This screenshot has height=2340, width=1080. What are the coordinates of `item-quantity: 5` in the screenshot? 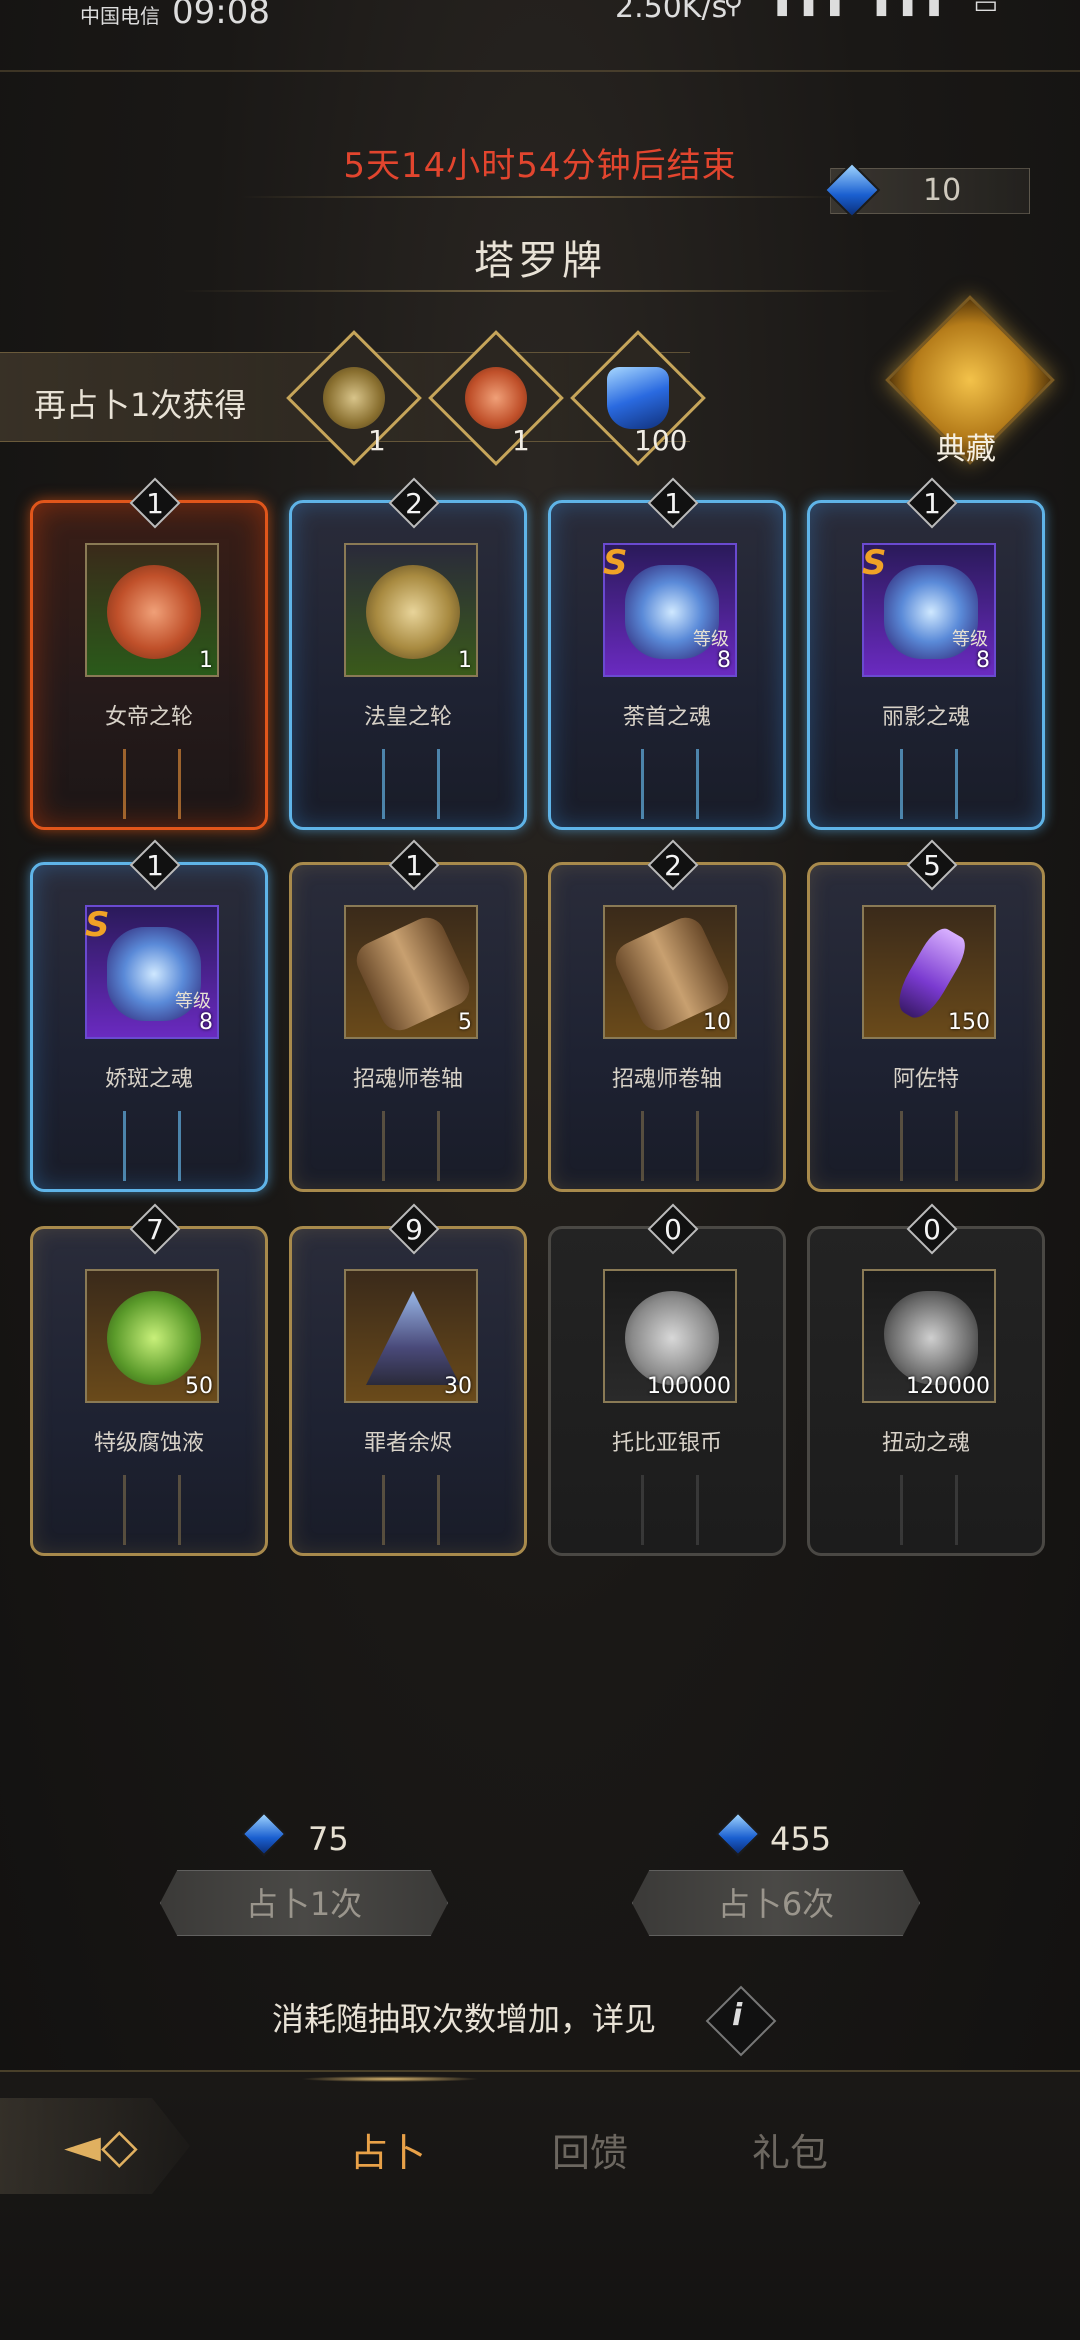 It's located at (465, 1022).